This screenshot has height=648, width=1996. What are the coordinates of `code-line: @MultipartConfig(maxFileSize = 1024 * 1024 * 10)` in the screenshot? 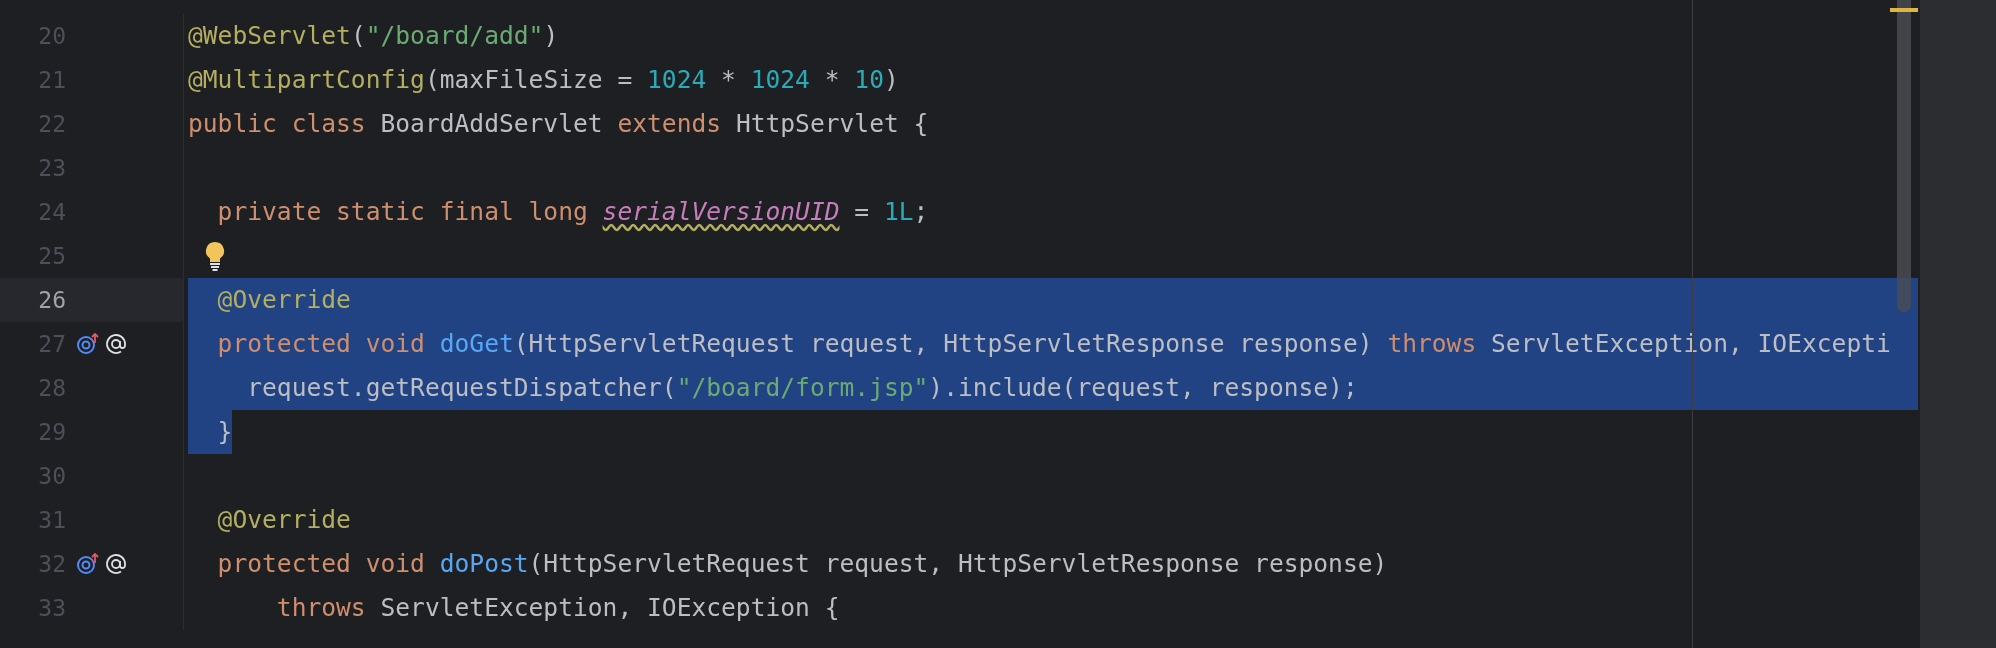 It's located at (543, 80).